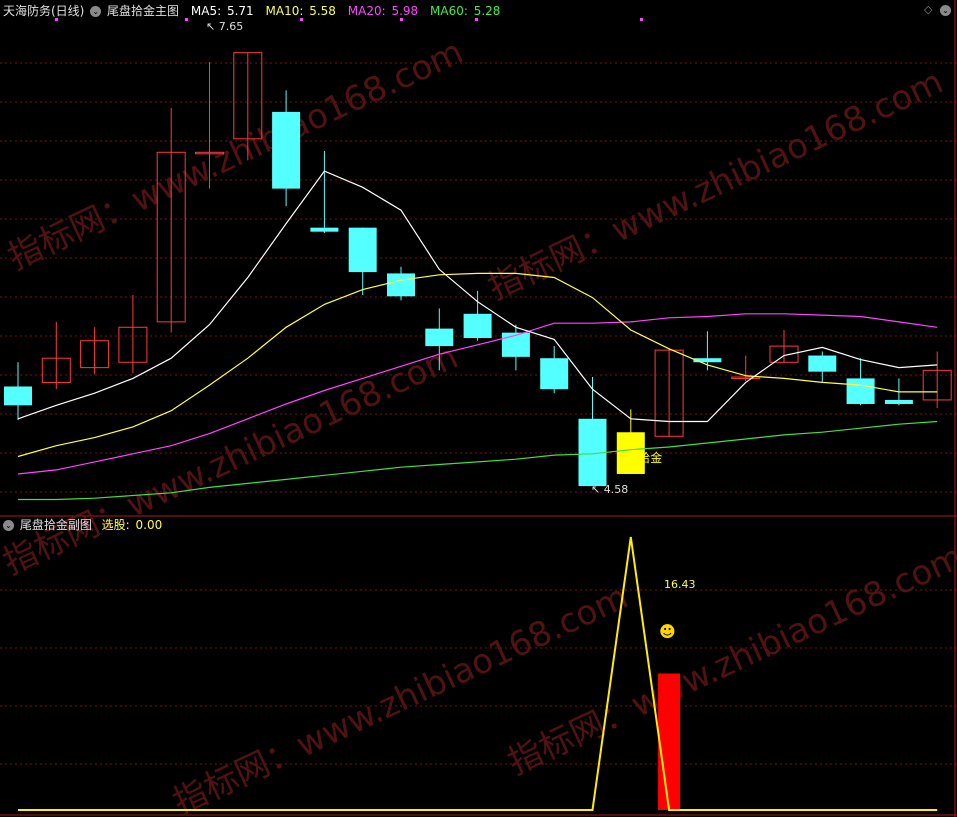  Describe the element at coordinates (680, 584) in the screenshot. I see `sub-value-label: 16.43` at that location.